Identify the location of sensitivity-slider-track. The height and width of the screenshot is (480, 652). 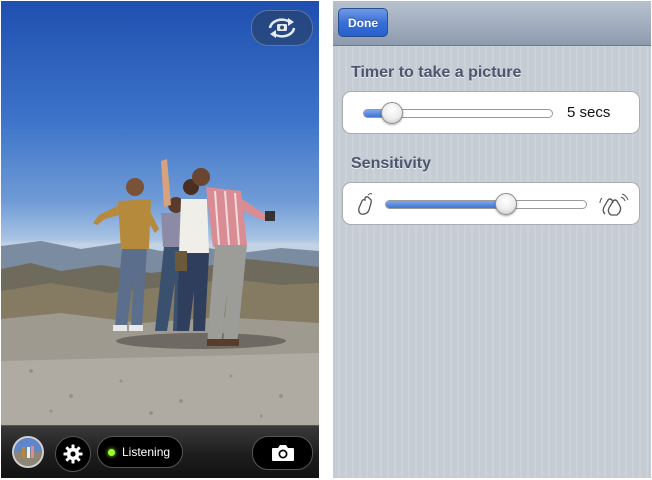
(486, 204).